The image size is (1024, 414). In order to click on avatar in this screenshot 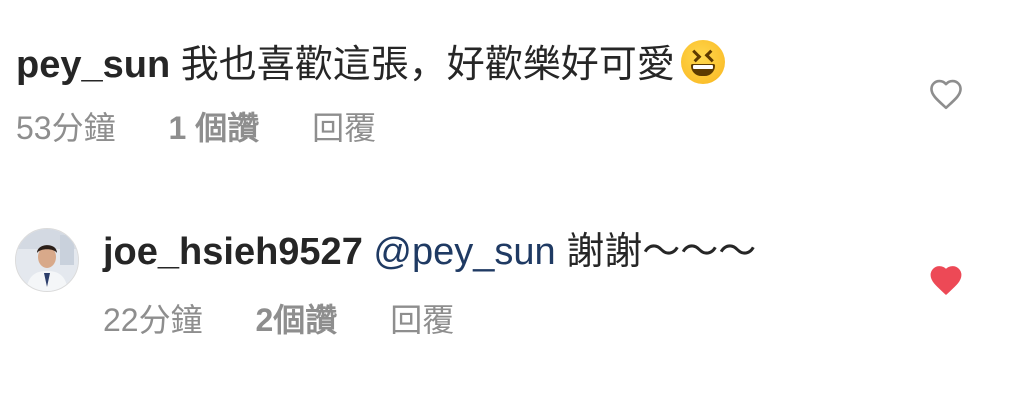, I will do `click(47, 260)`.